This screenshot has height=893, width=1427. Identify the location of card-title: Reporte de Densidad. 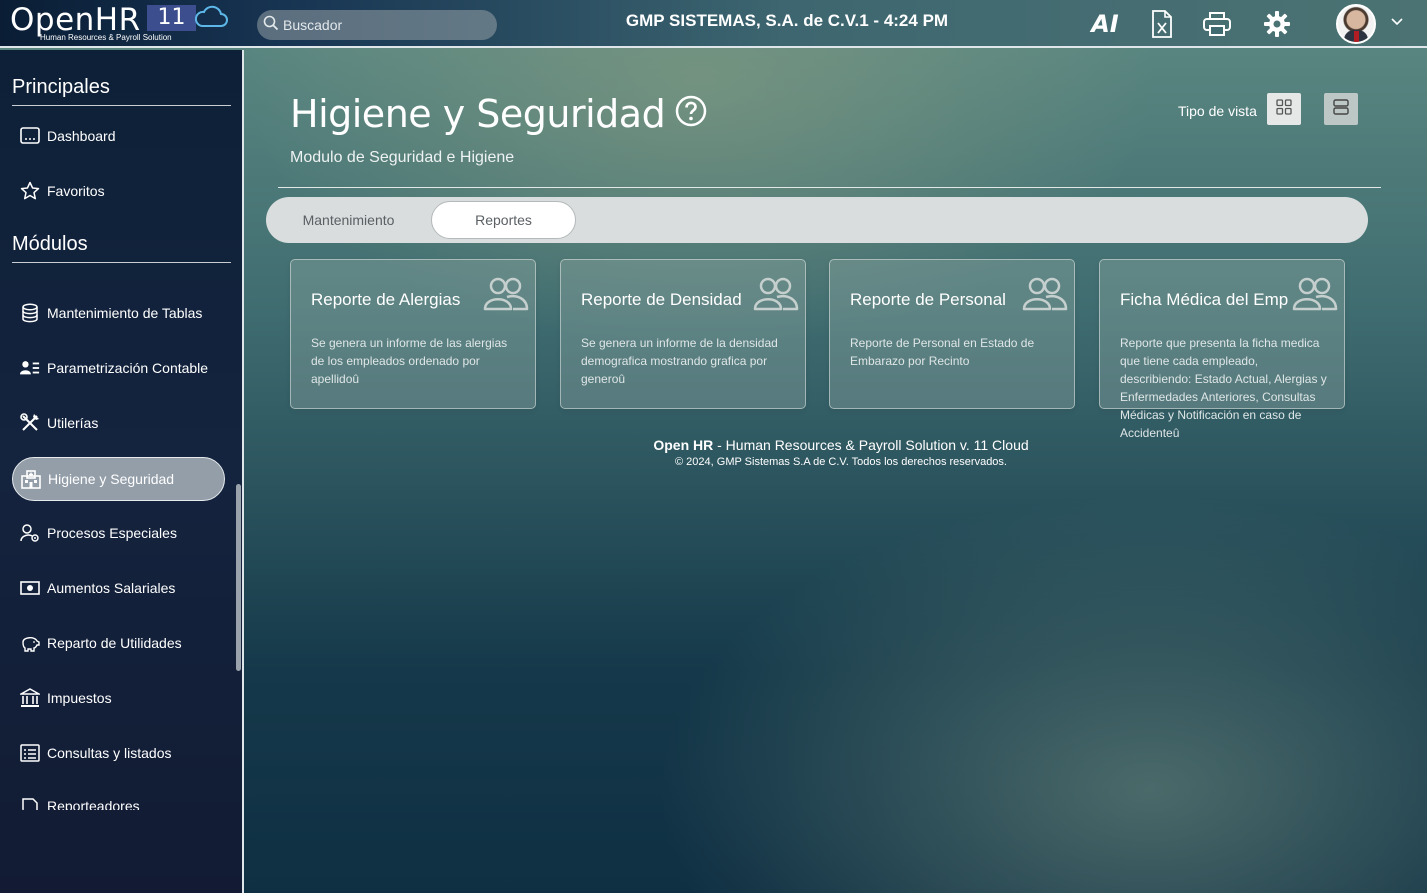
(661, 299).